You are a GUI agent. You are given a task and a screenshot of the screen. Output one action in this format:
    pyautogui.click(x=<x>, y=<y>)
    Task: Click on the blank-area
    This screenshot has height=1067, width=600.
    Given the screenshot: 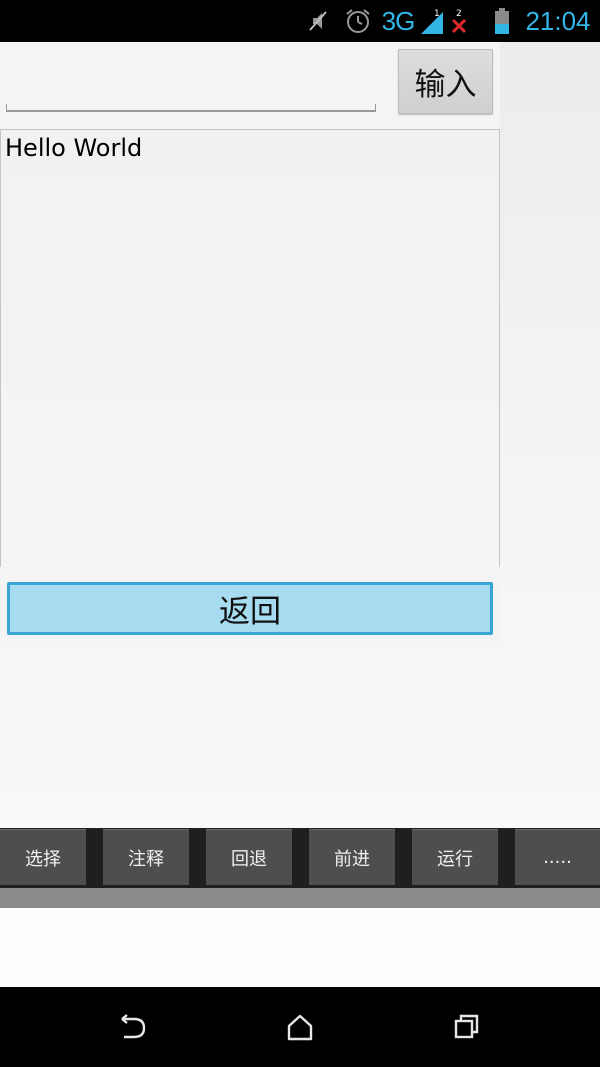 What is the action you would take?
    pyautogui.click(x=300, y=947)
    